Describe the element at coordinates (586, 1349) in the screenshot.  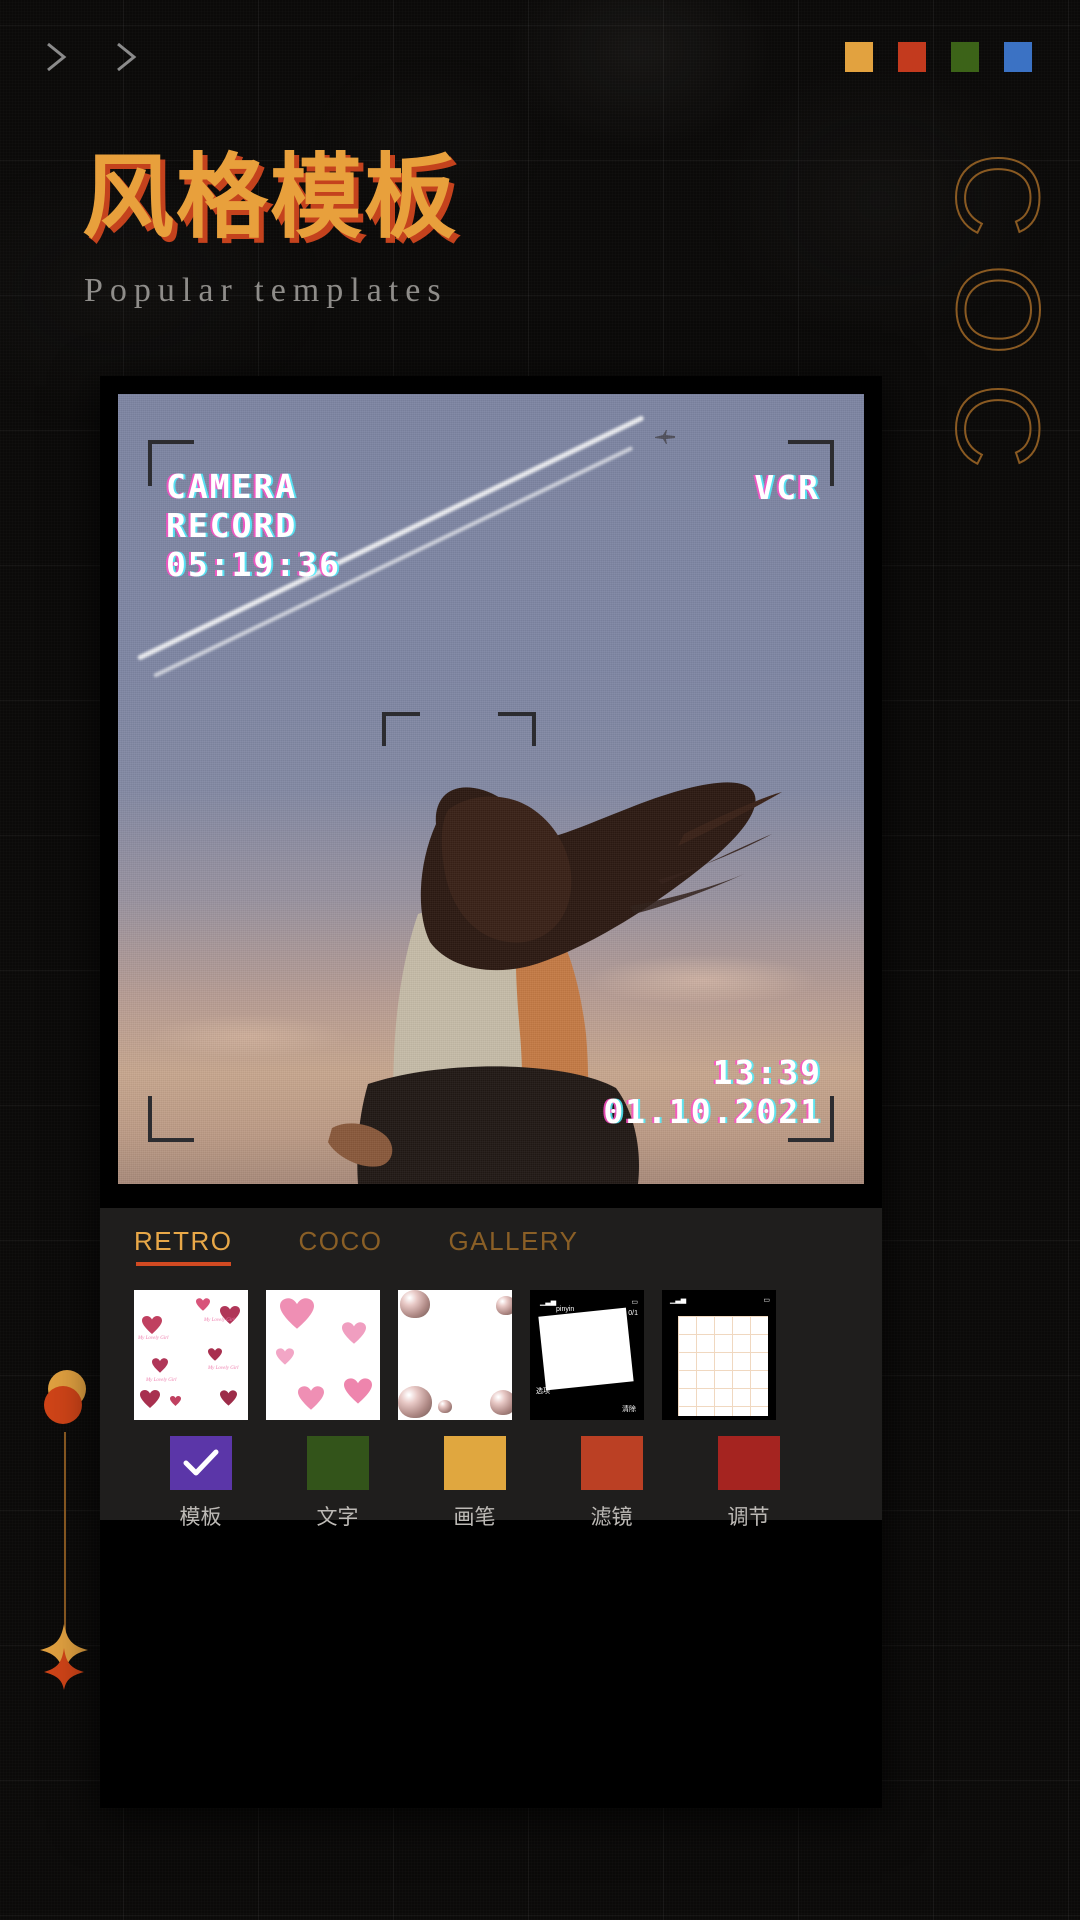
I see `phone-white-card` at that location.